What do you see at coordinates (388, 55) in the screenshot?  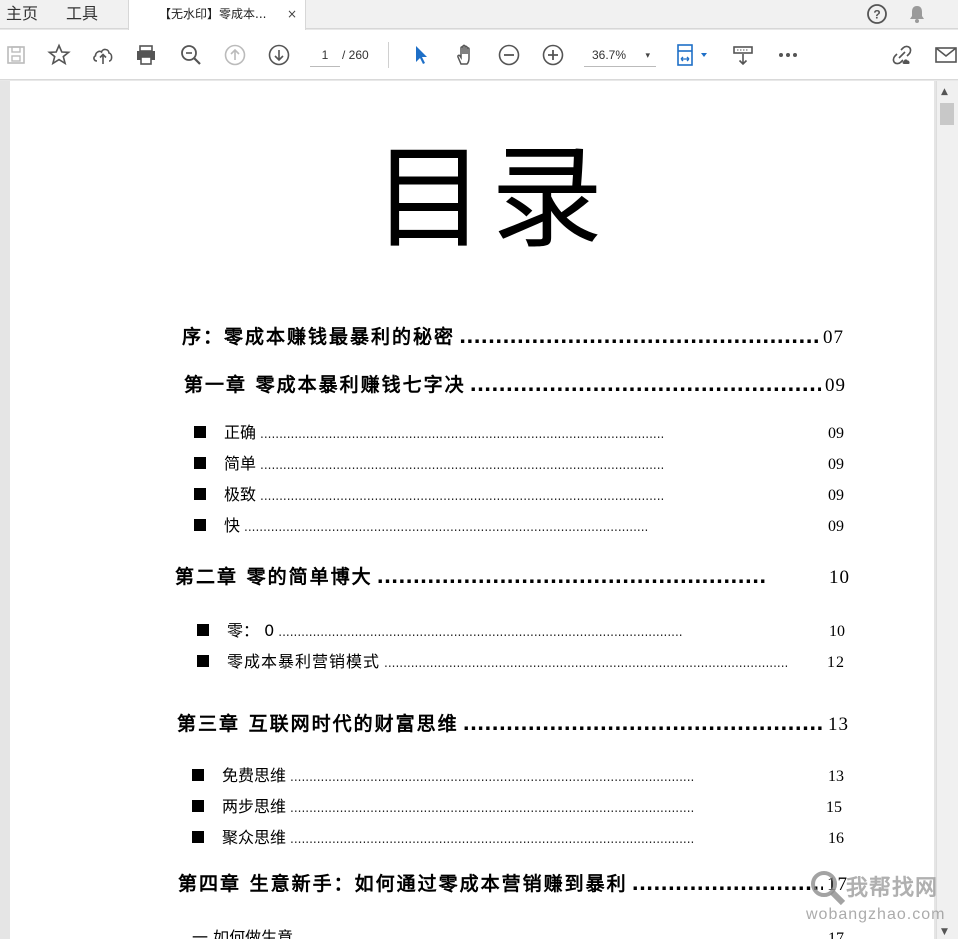 I see `toolbar-divider` at bounding box center [388, 55].